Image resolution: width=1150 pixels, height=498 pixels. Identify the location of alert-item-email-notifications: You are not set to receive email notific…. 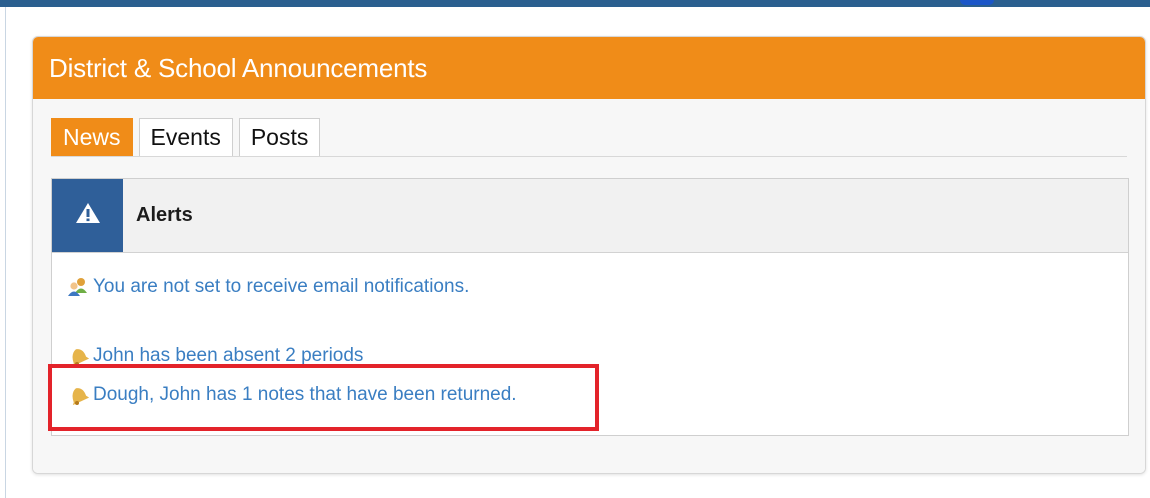
(268, 287).